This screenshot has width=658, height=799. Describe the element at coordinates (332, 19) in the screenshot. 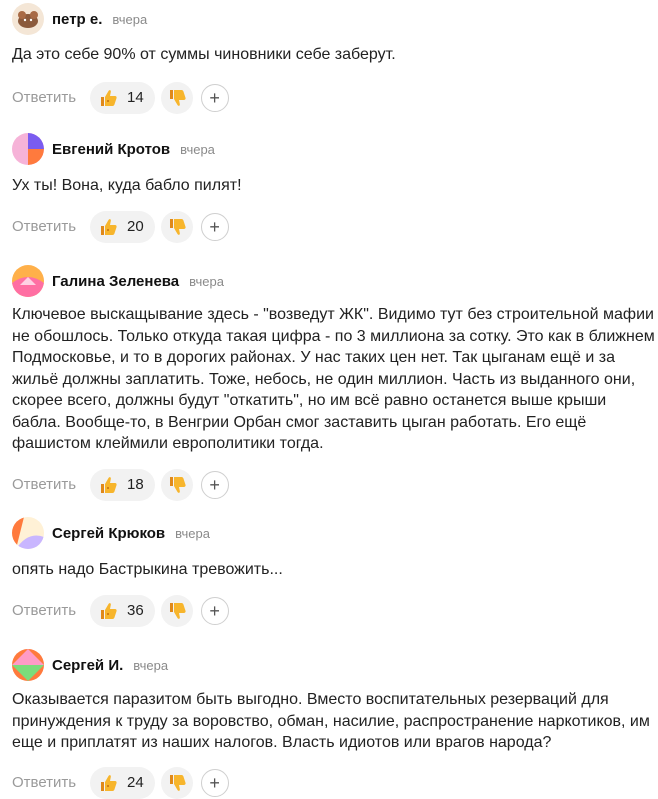

I see `comment-header: петр е. вчера` at that location.